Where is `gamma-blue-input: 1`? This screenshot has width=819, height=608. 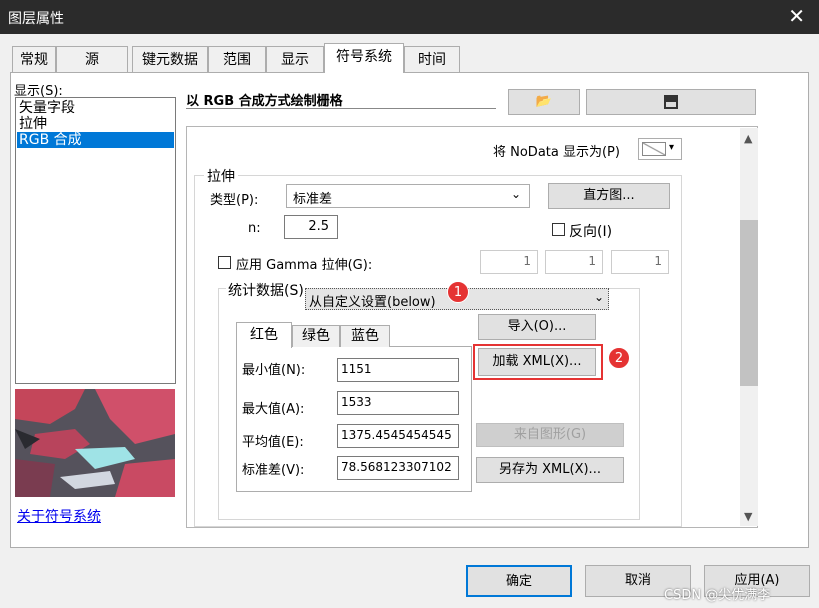
gamma-blue-input: 1 is located at coordinates (640, 262).